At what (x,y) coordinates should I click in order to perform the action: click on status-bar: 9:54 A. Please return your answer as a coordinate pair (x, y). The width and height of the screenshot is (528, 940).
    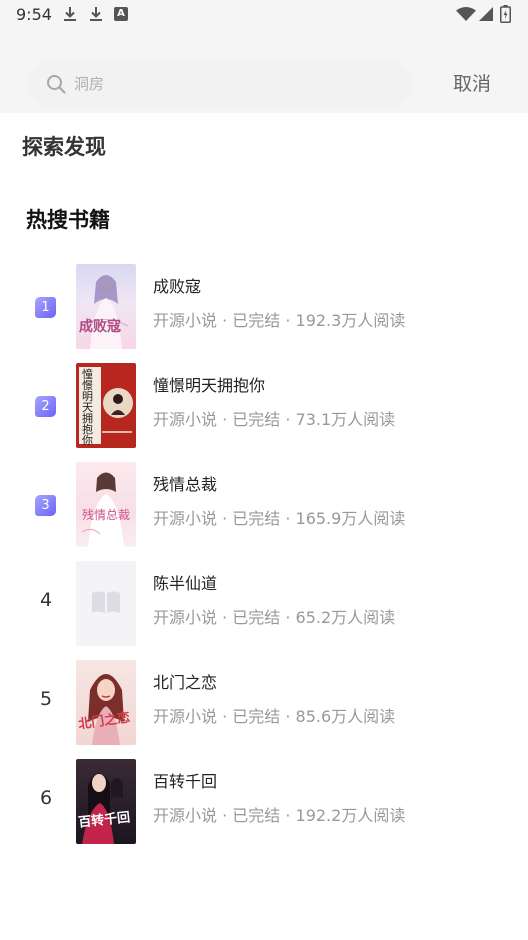
    Looking at the image, I should click on (264, 15).